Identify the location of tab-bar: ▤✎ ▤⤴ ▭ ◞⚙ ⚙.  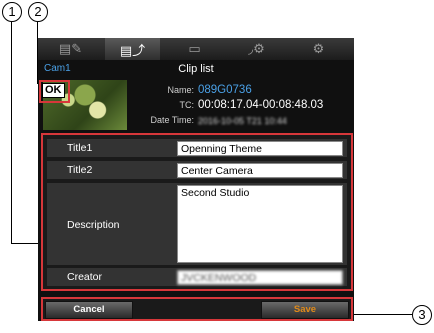
(196, 49).